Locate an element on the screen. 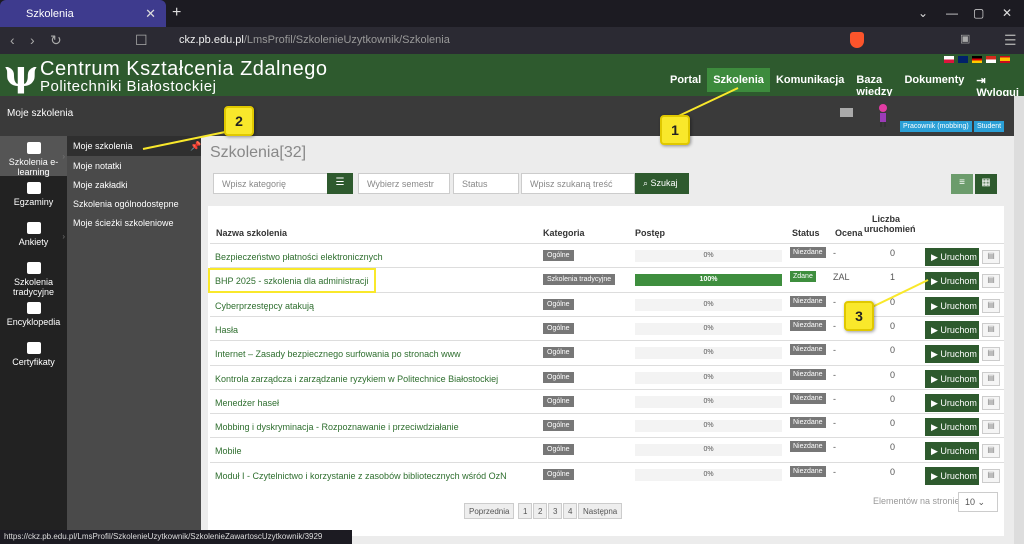 This screenshot has height=544, width=1024. page-scrollbar is located at coordinates (1019, 320).